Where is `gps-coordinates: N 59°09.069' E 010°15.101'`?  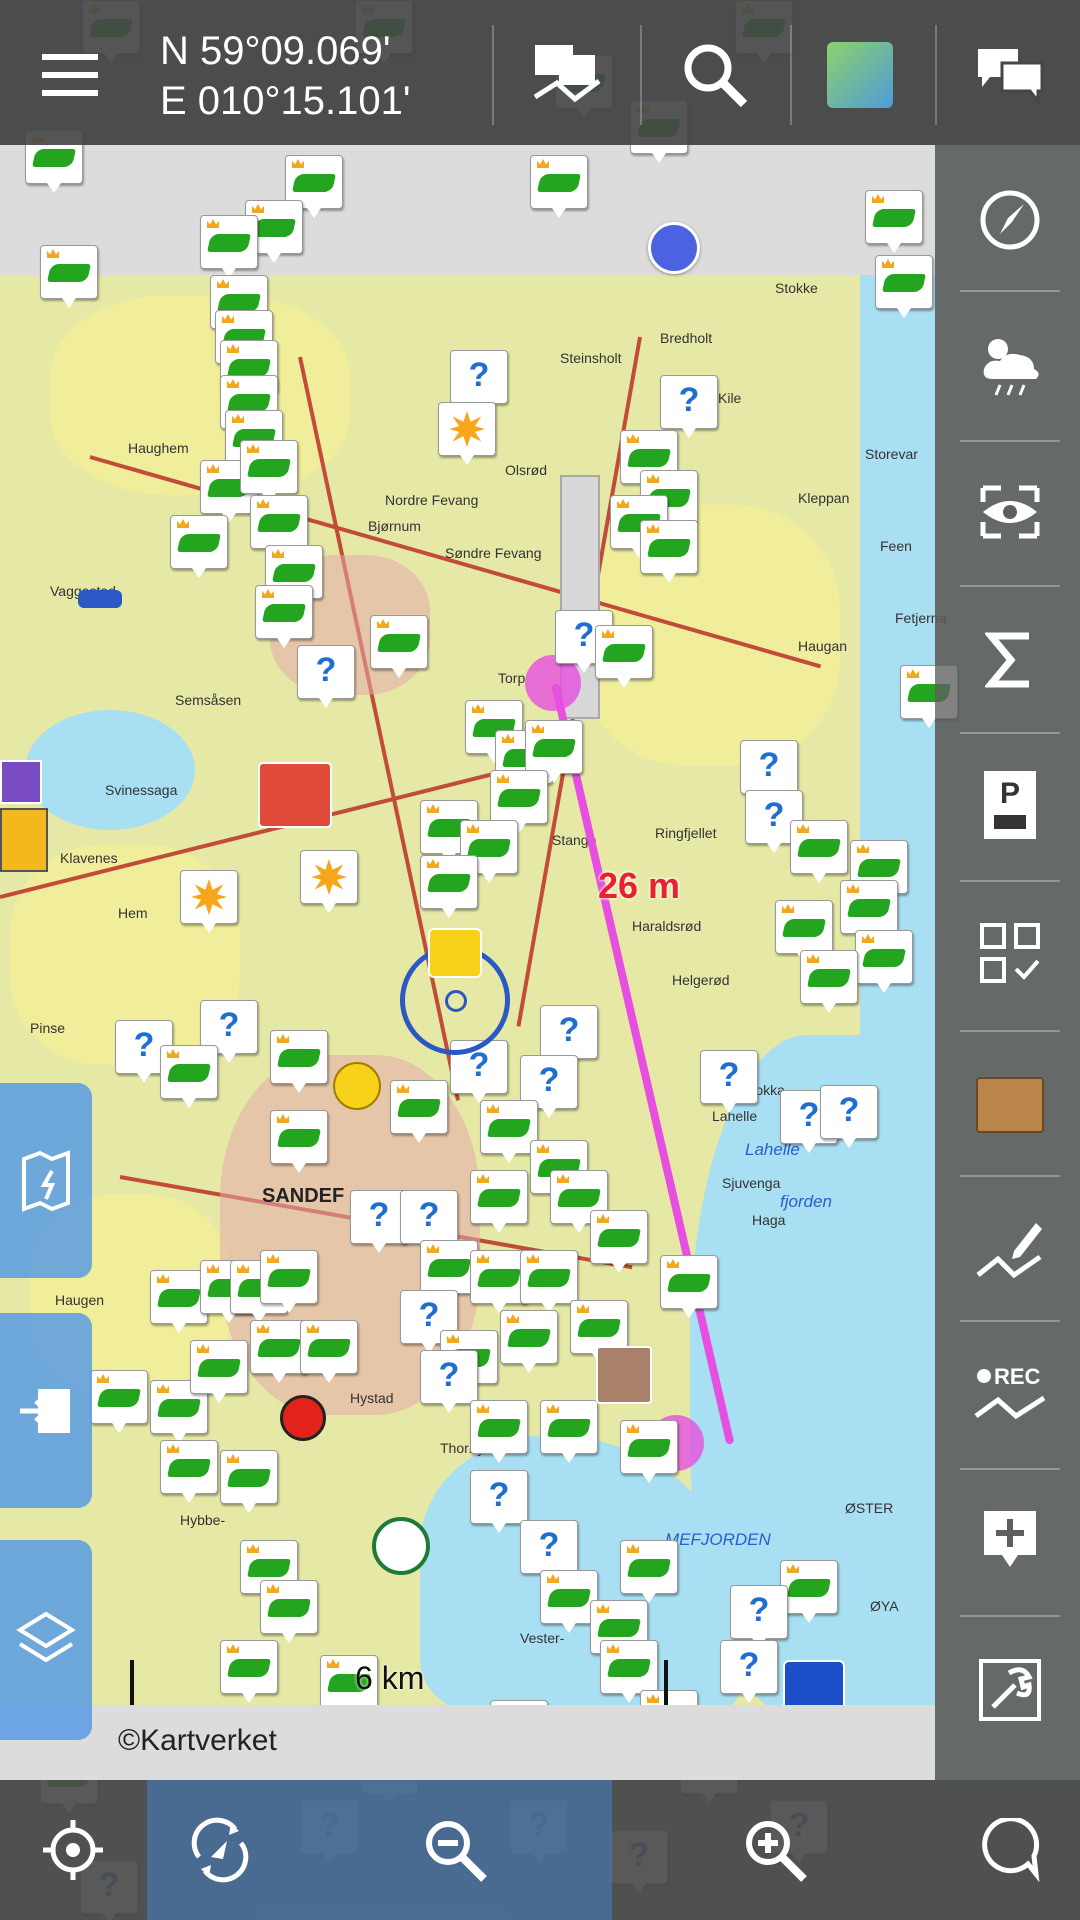 gps-coordinates: N 59°09.069' E 010°15.101' is located at coordinates (285, 76).